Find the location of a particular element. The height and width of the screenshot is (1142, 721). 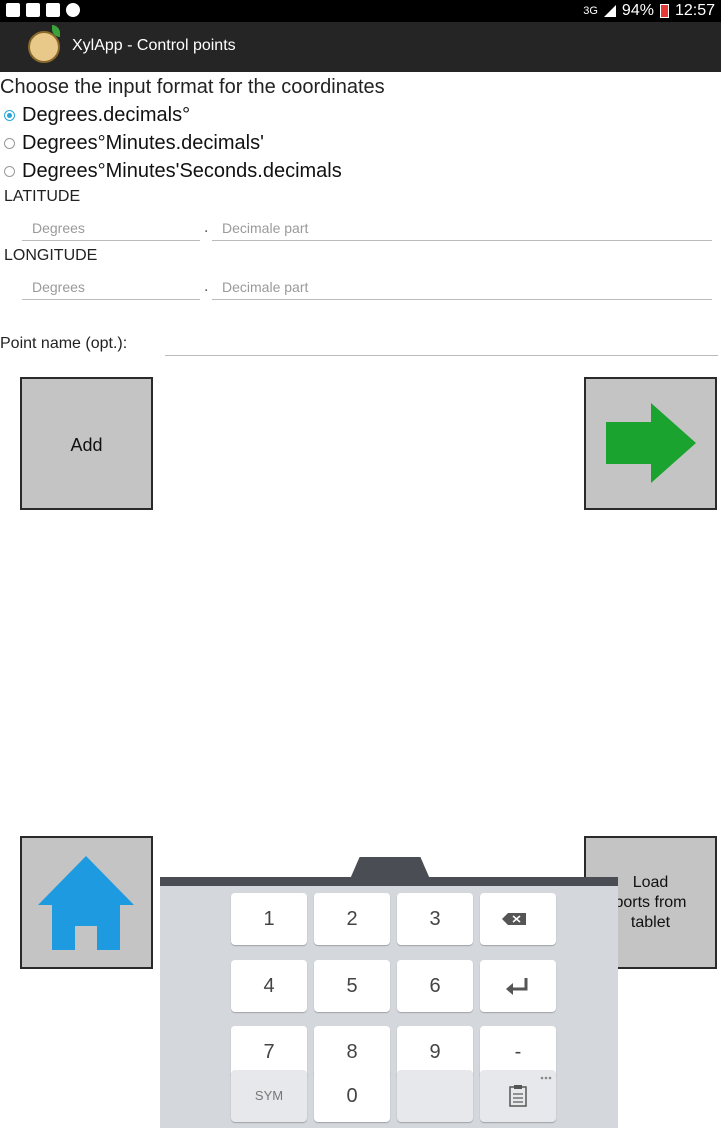

numeric-keyboard: 1 2 3 4 5 6 7 8 9 - SYM 0 is located at coordinates (389, 1002).